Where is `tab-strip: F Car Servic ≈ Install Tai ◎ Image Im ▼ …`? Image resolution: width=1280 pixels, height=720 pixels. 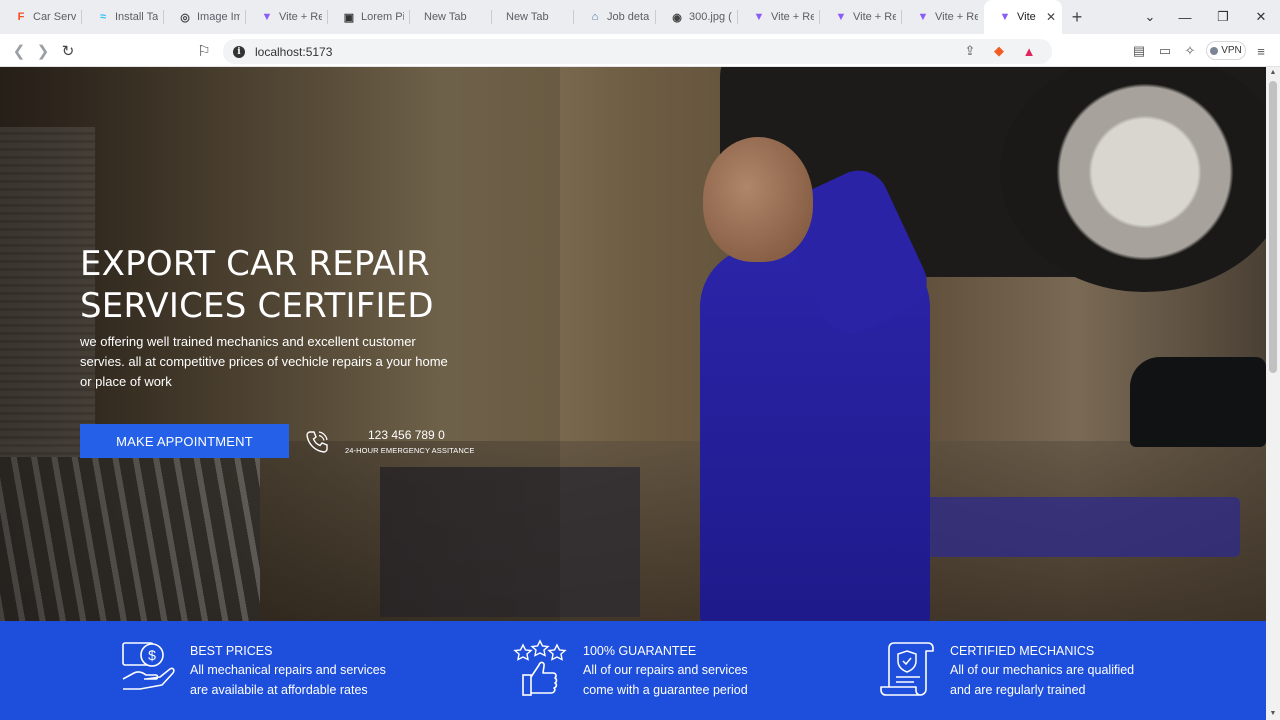 tab-strip: F Car Servic ≈ Install Tai ◎ Image Im ▼ … is located at coordinates (640, 17).